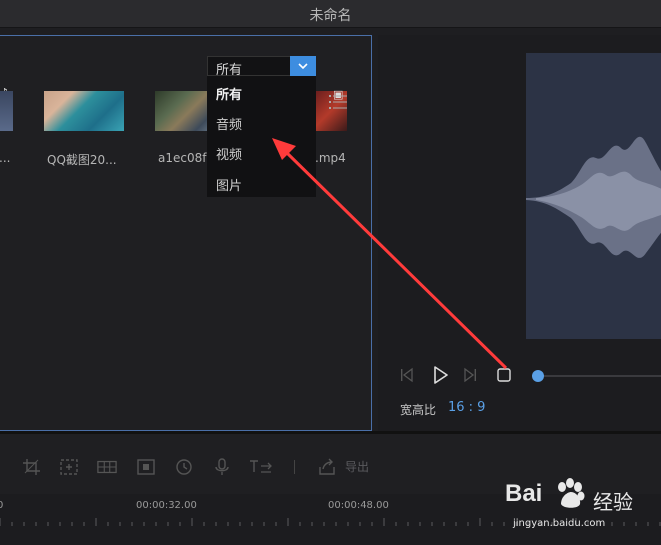 The image size is (661, 545). What do you see at coordinates (261, 136) in the screenshot?
I see `filter-dropdown-menu: 所有 音频 视频 图片` at bounding box center [261, 136].